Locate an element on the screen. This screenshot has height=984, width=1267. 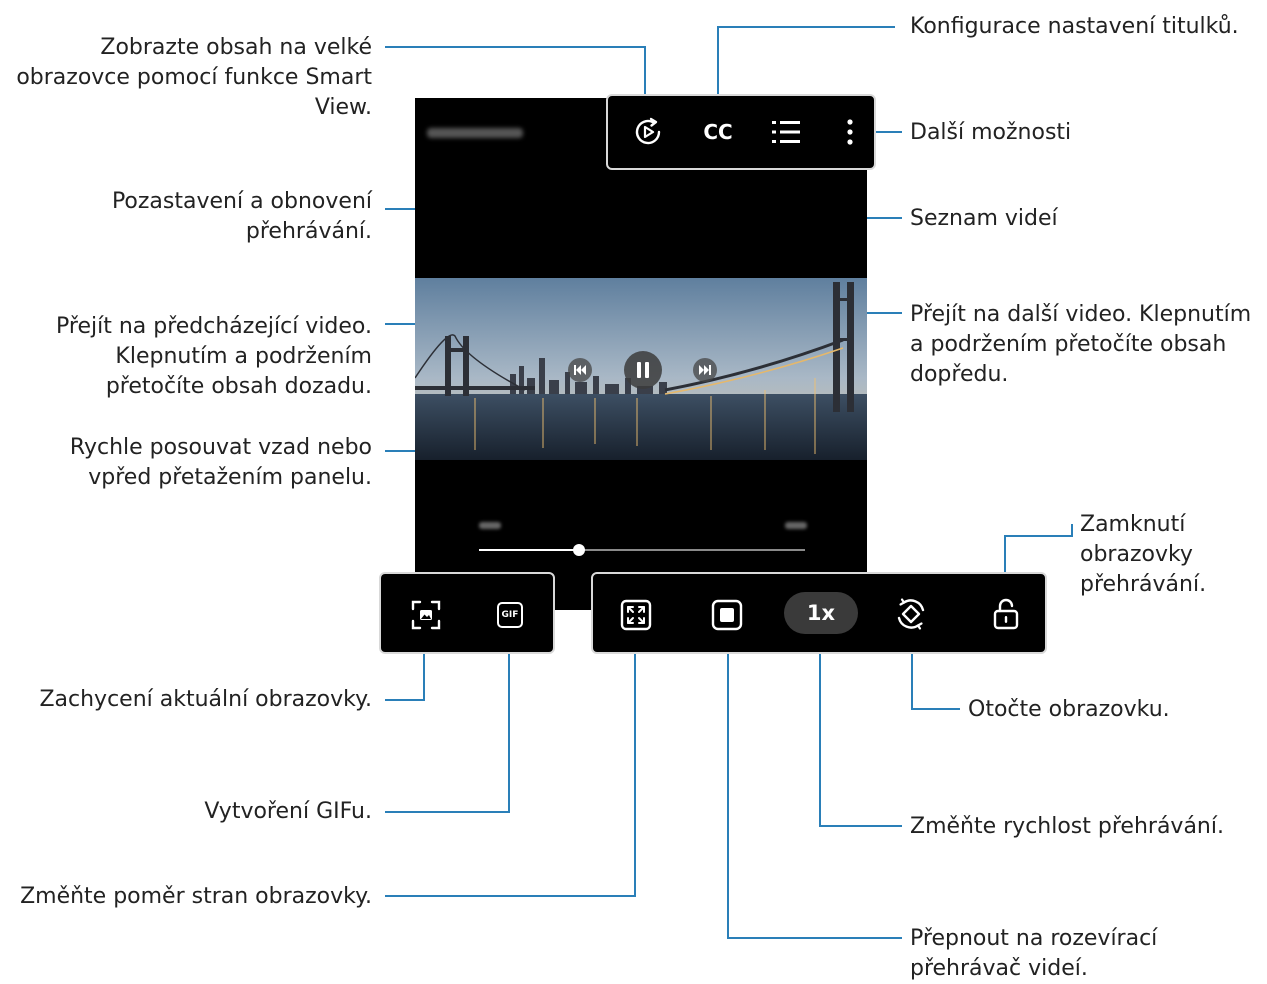
callout-subtitles: Konfigurace nastavení titulků. is located at coordinates (1074, 26).